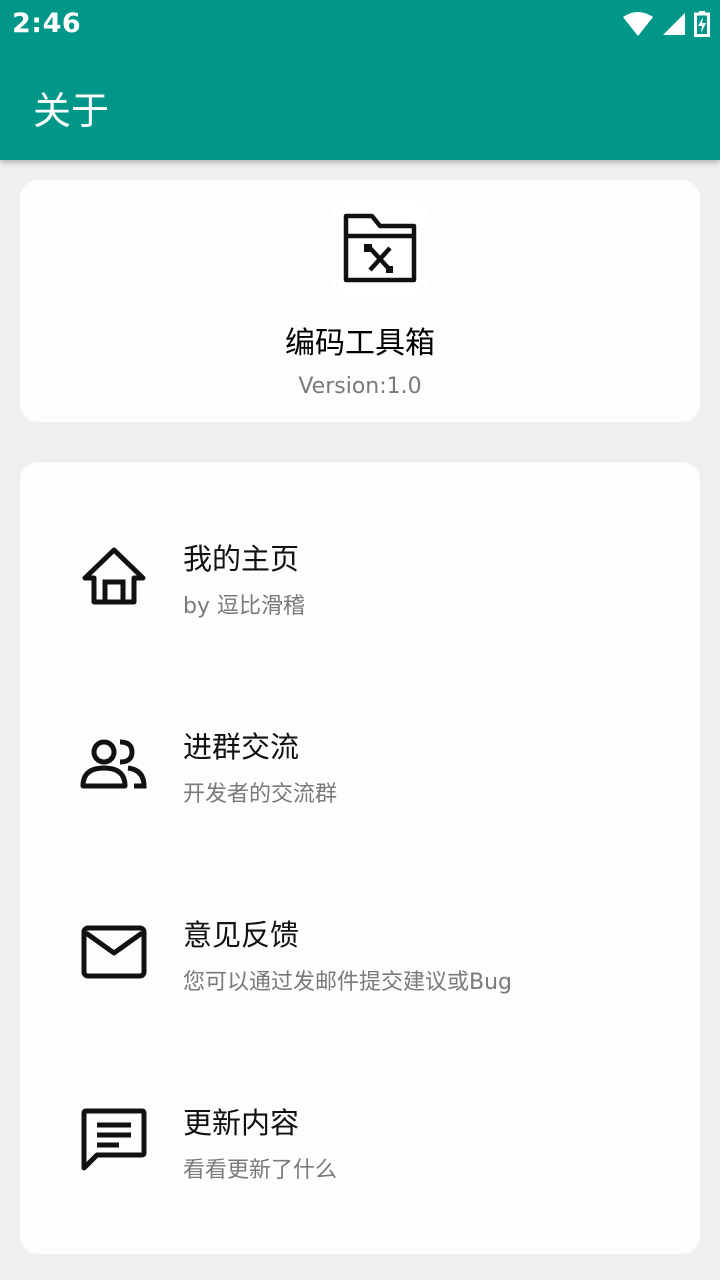 Image resolution: width=720 pixels, height=1280 pixels. Describe the element at coordinates (260, 794) in the screenshot. I see `menu-item-subtitle: 开发者的交流群` at that location.